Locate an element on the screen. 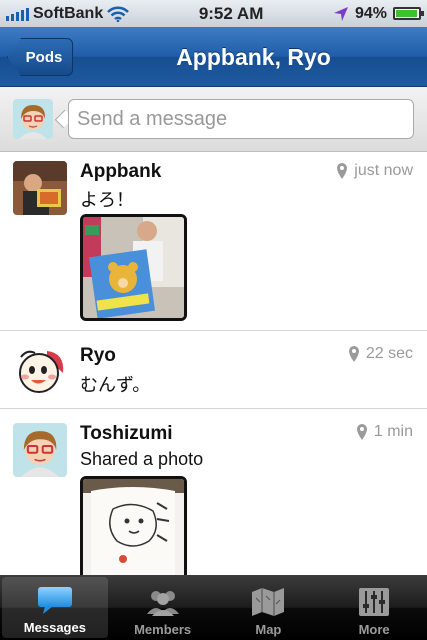 This screenshot has height=640, width=427. status-right: 94% is located at coordinates (378, 13).